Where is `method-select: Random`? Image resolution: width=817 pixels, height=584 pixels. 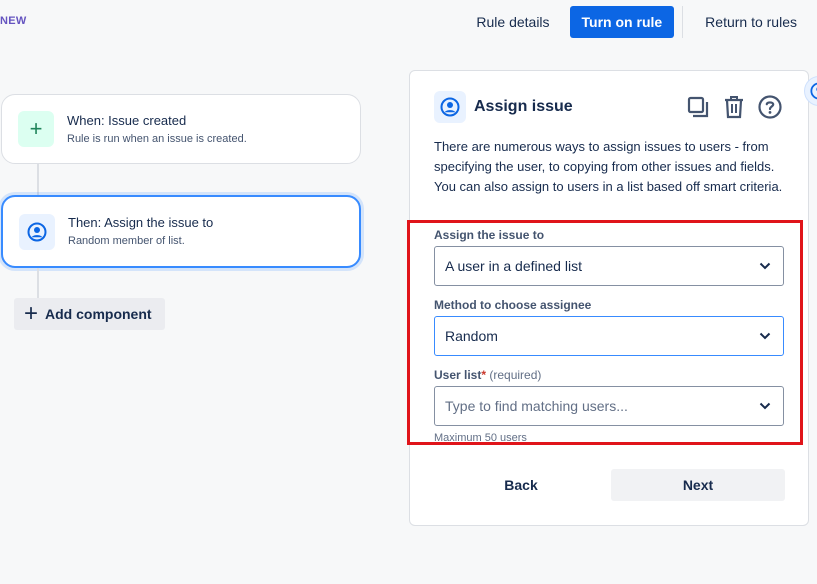 method-select: Random is located at coordinates (609, 336).